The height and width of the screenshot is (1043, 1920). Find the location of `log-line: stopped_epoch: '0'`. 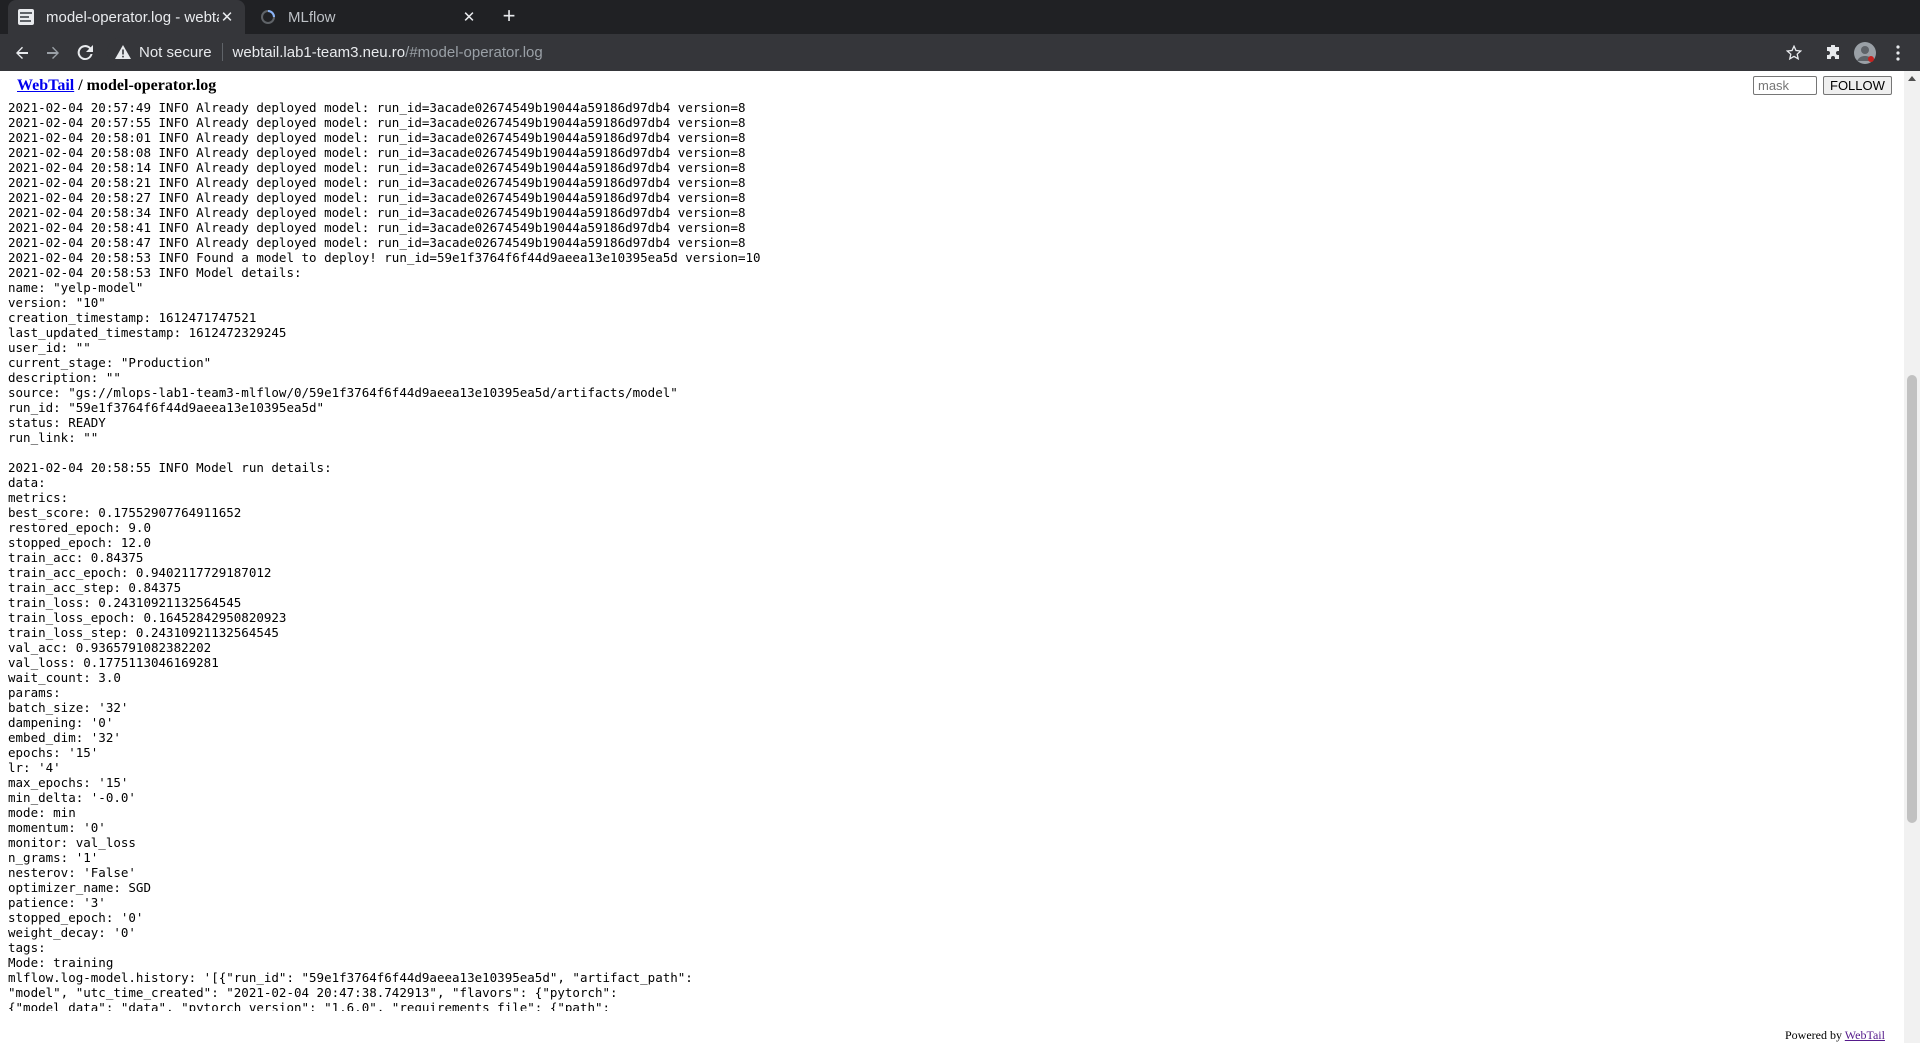

log-line: stopped_epoch: '0' is located at coordinates (76, 917).